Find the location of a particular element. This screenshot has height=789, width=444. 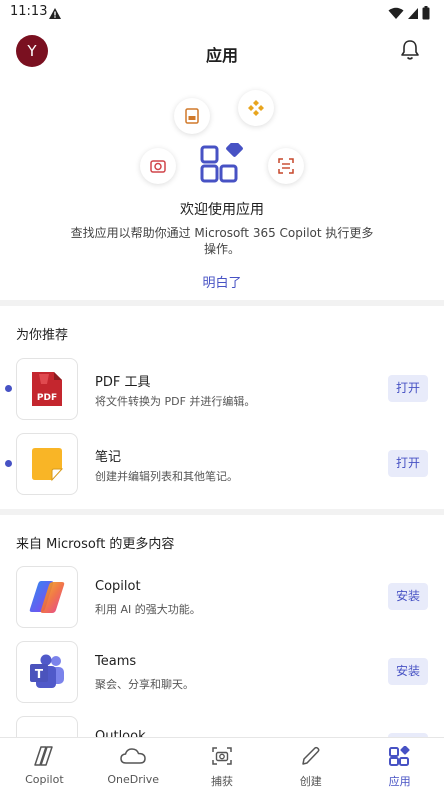

nav-label: 应用 is located at coordinates (399, 781).